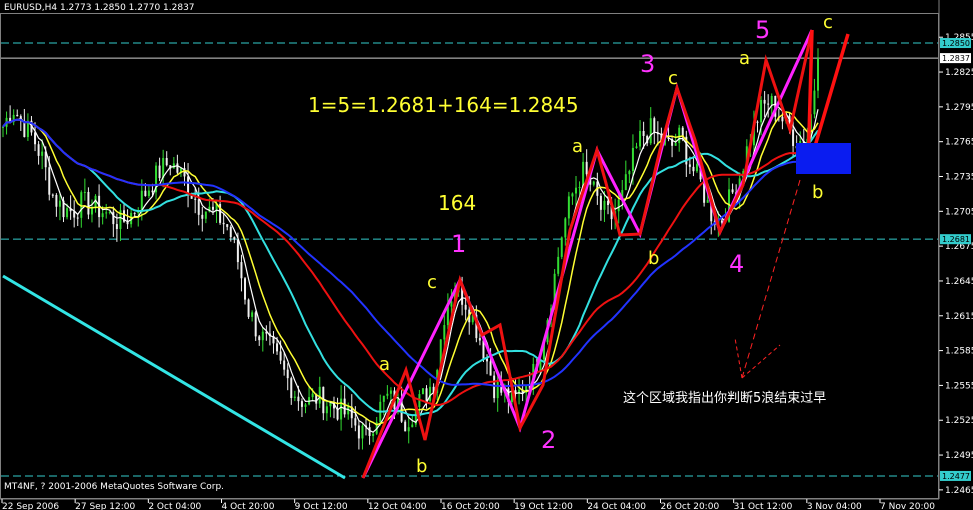  Describe the element at coordinates (959, 491) in the screenshot. I see `price-tick-label: 1.2465` at that location.